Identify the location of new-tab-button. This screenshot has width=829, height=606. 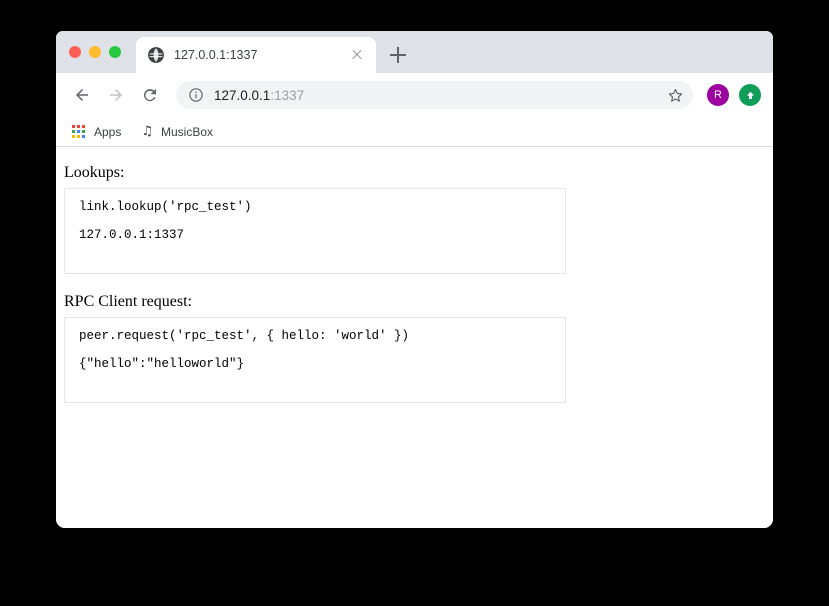
(398, 55).